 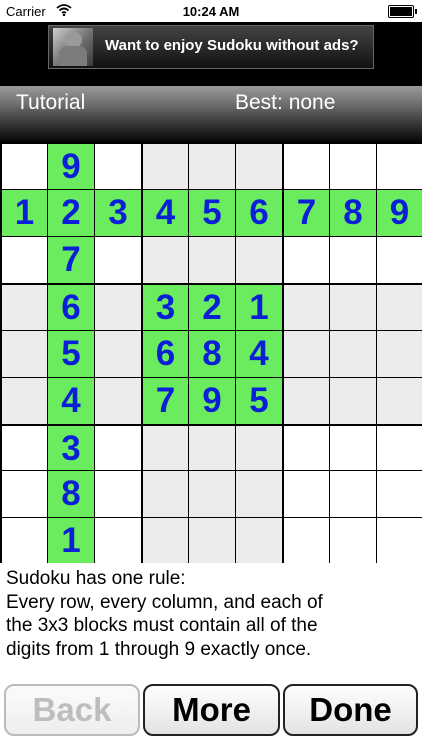 I want to click on ad-banner: Want to enjoy Sudoku without ads?, so click(x=211, y=47).